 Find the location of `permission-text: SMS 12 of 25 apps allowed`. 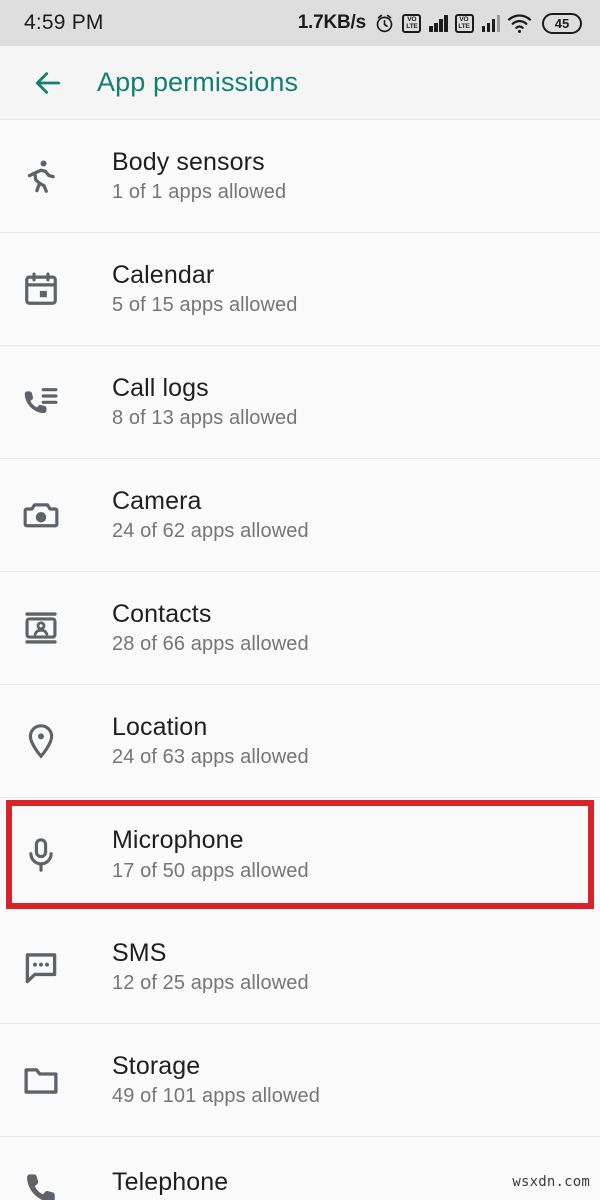

permission-text: SMS 12 of 25 apps allowed is located at coordinates (210, 966).